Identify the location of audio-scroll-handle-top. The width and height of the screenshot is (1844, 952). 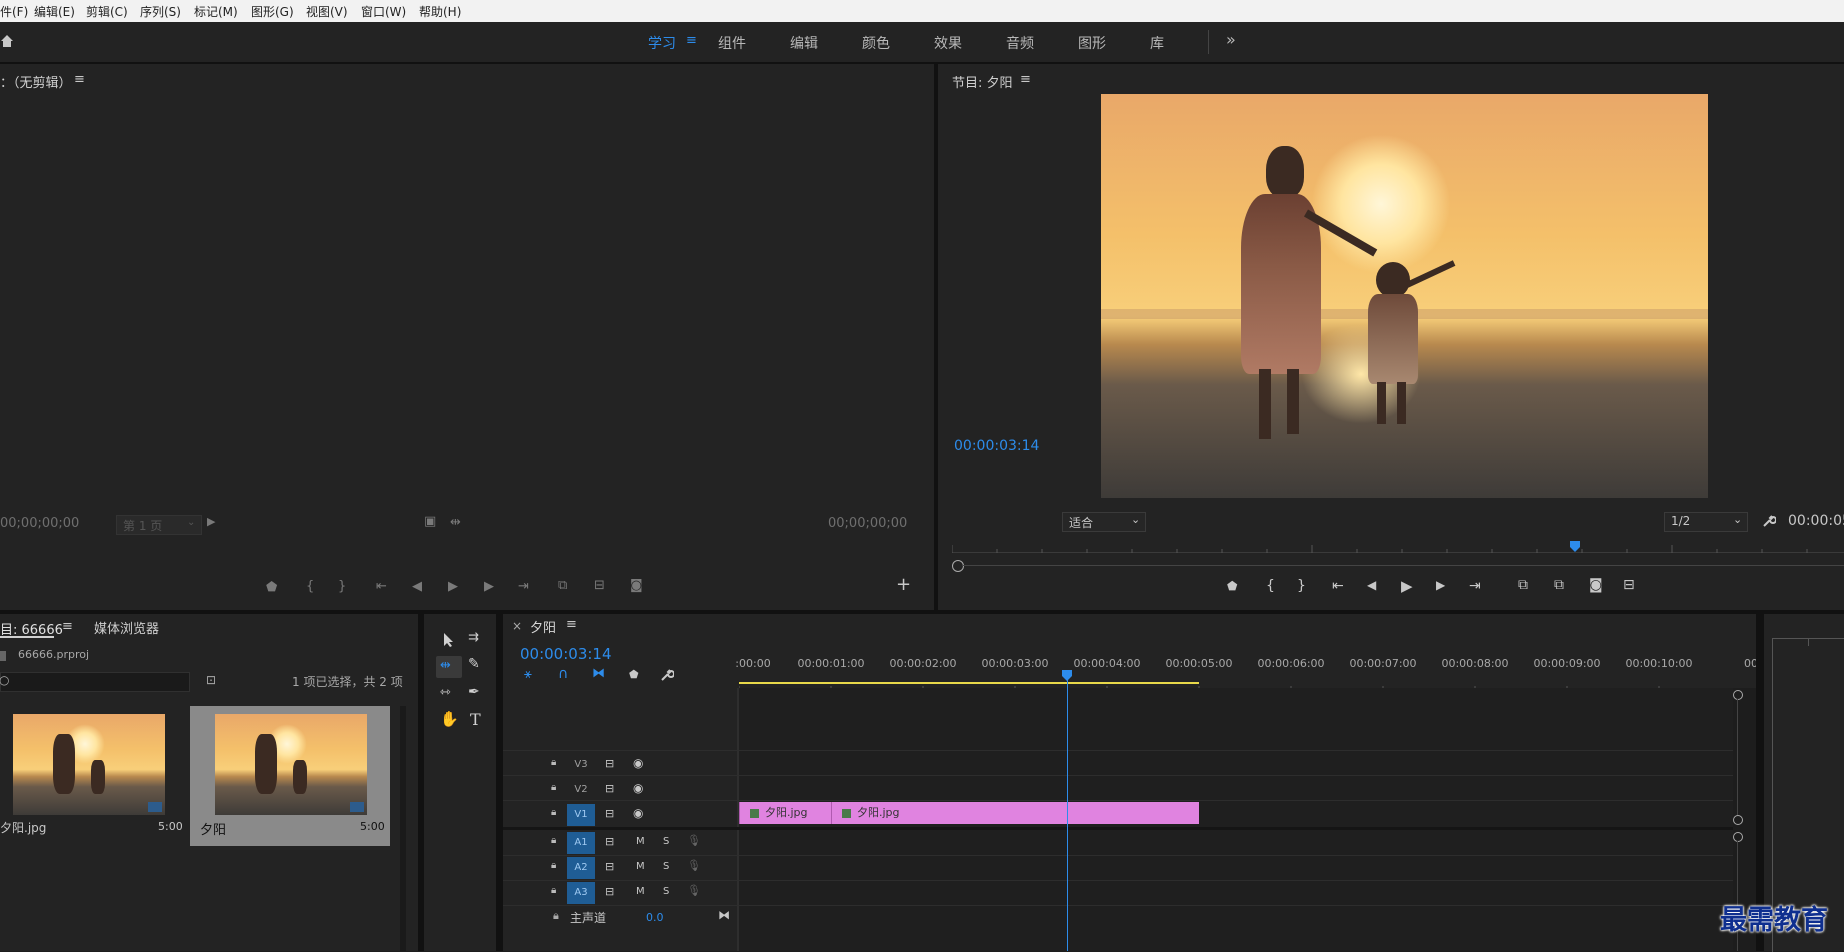
(1738, 837).